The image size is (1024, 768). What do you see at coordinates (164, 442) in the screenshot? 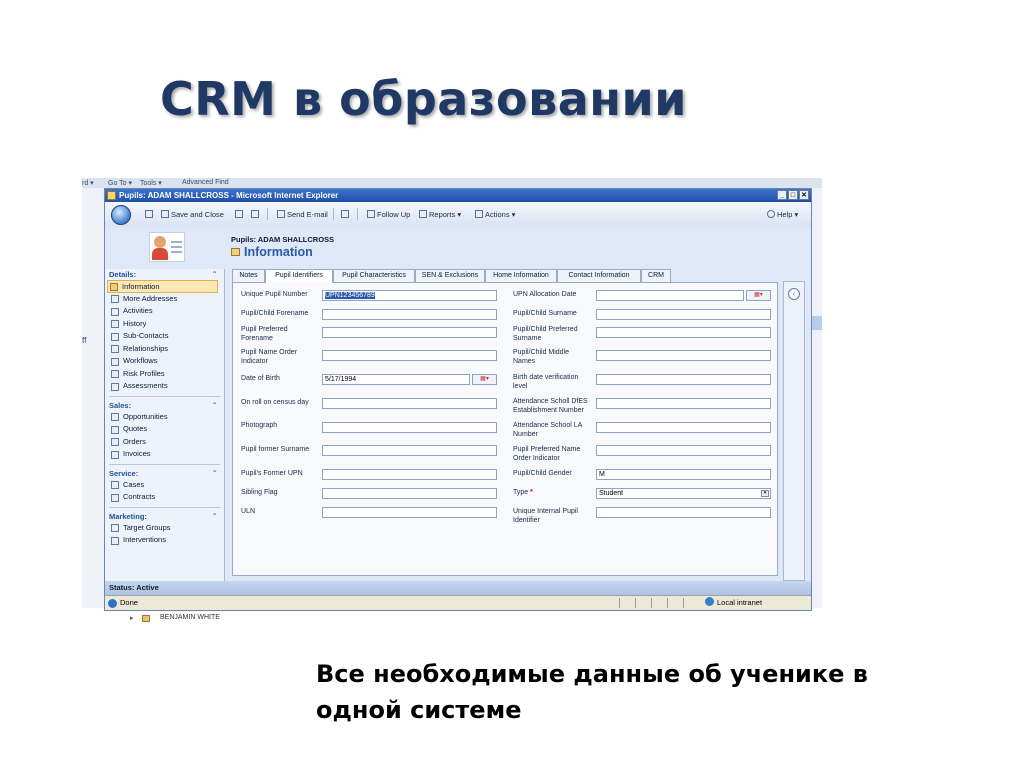
I see `nav-item-orders: Orders` at bounding box center [164, 442].